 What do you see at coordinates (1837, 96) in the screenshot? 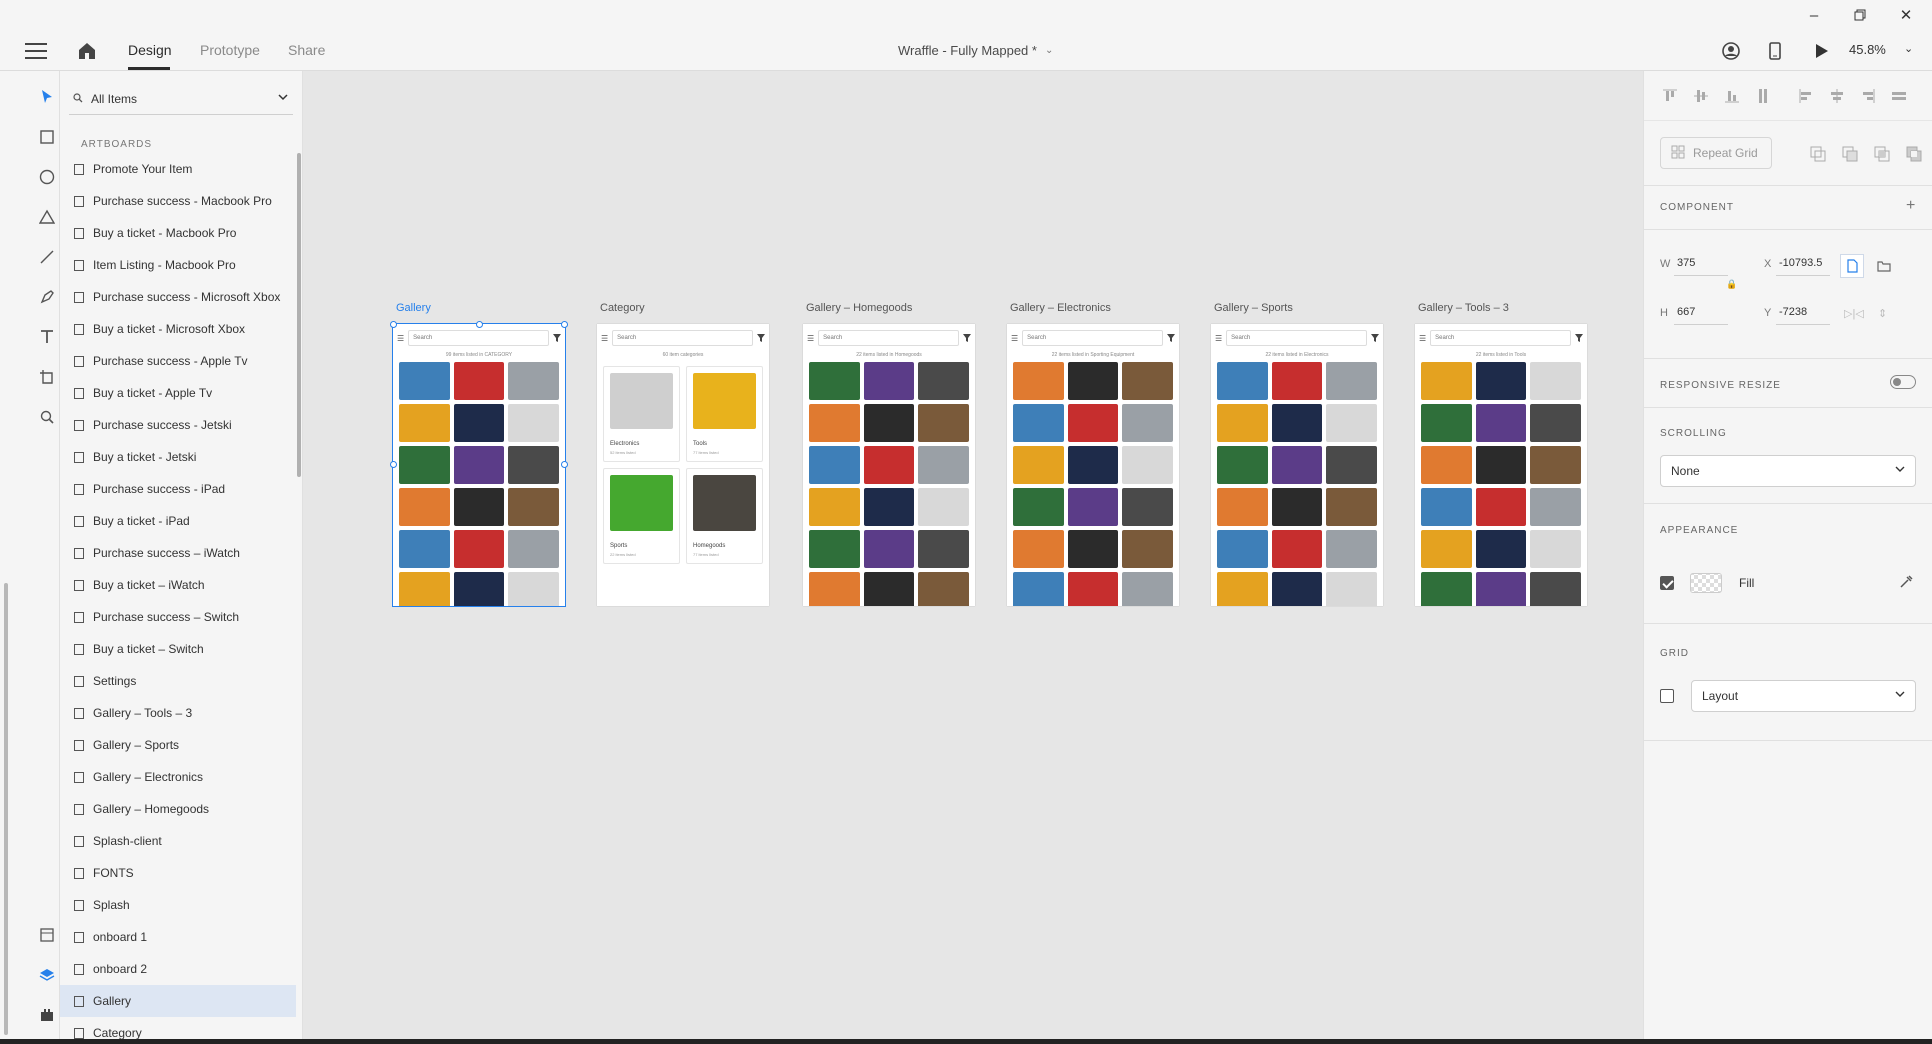
I see `align-center-icon` at bounding box center [1837, 96].